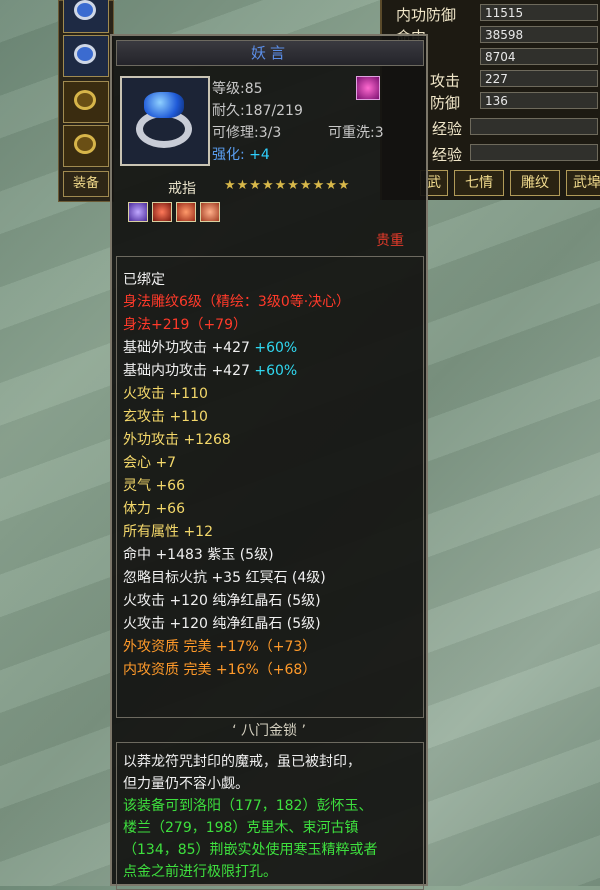 The width and height of the screenshot is (600, 890). Describe the element at coordinates (154, 486) in the screenshot. I see `attribute-line: 灵气 +66` at that location.